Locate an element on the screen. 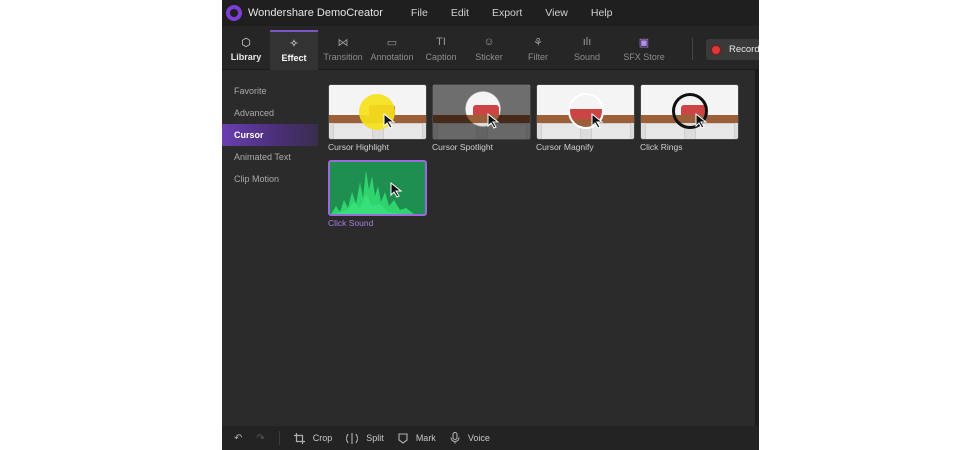 The width and height of the screenshot is (980, 450). crop-button: Crop is located at coordinates (313, 438).